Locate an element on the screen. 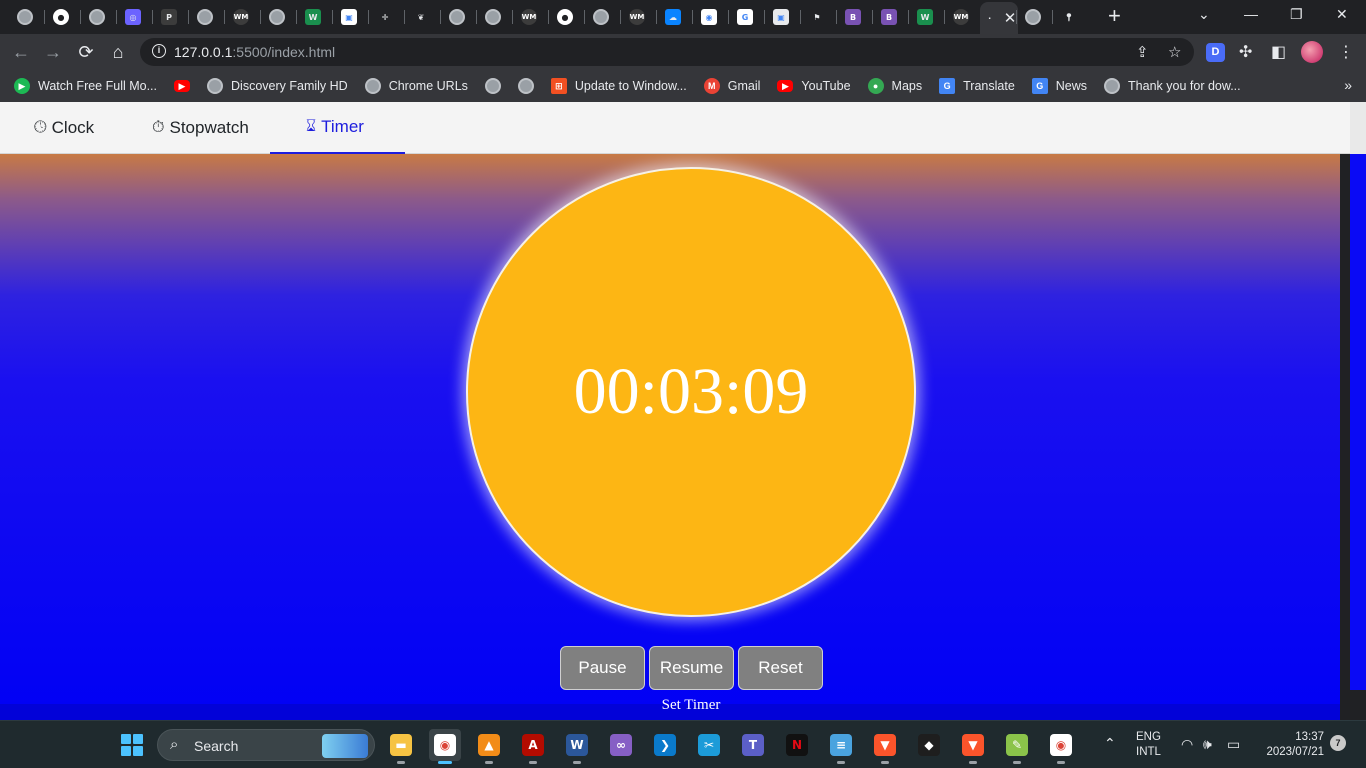 The image size is (1366, 768). address-bar: i 127.0.0.1:5500/index.html ⇪ ☆ is located at coordinates (667, 52).